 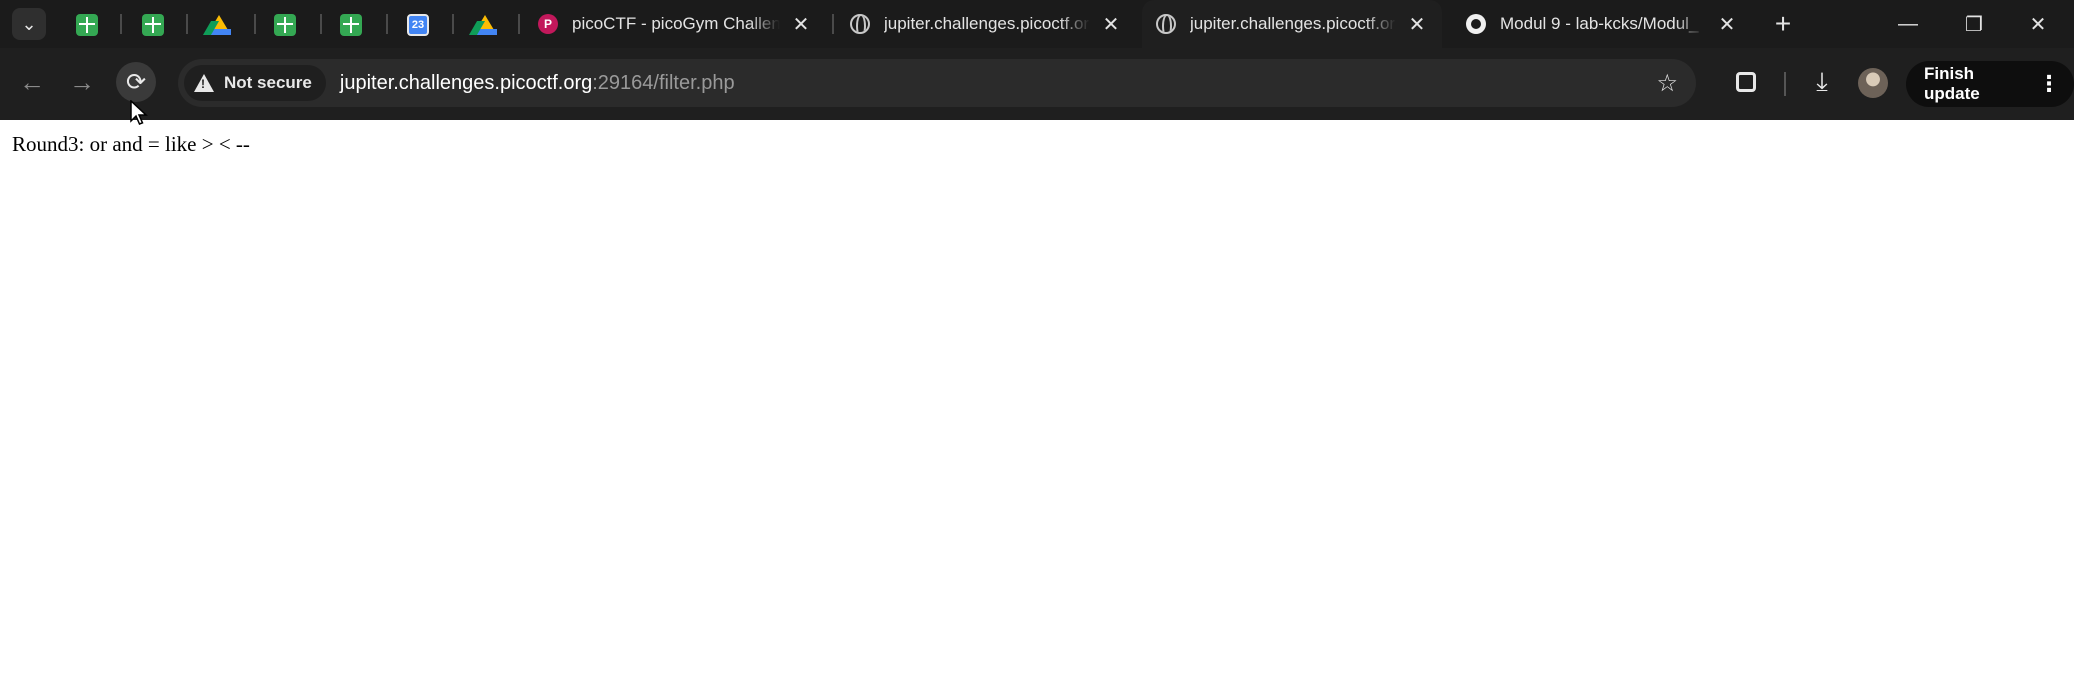 I want to click on tab-picoctf: P picoCTF - picoGym Challen ✕, so click(x=675, y=24).